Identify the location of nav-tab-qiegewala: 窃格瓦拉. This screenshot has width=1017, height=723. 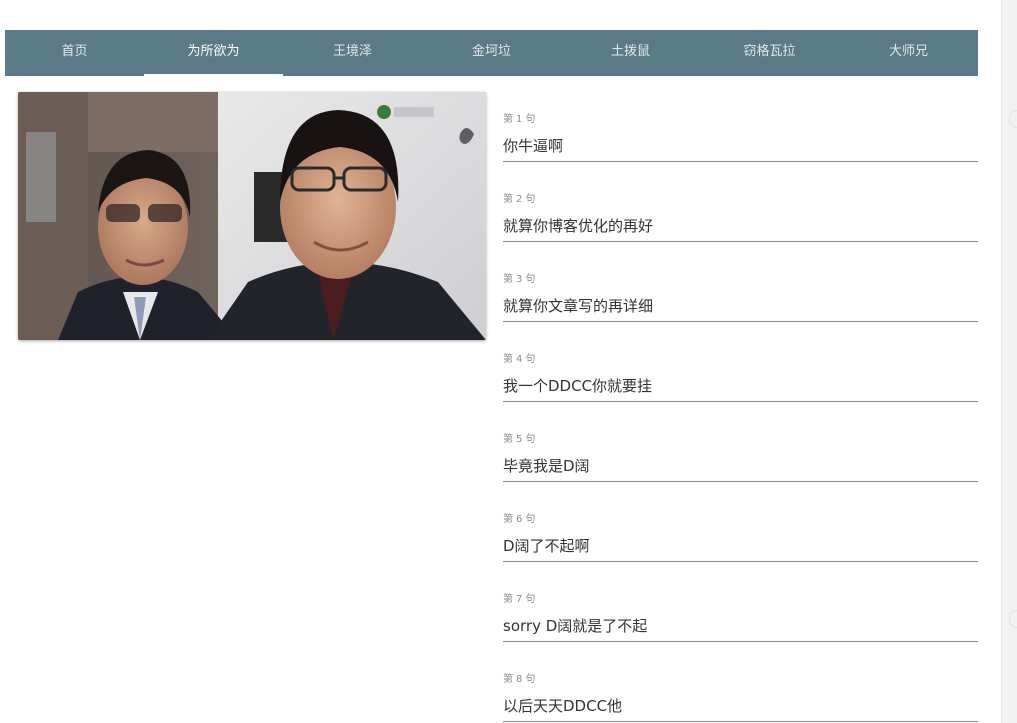
(769, 53).